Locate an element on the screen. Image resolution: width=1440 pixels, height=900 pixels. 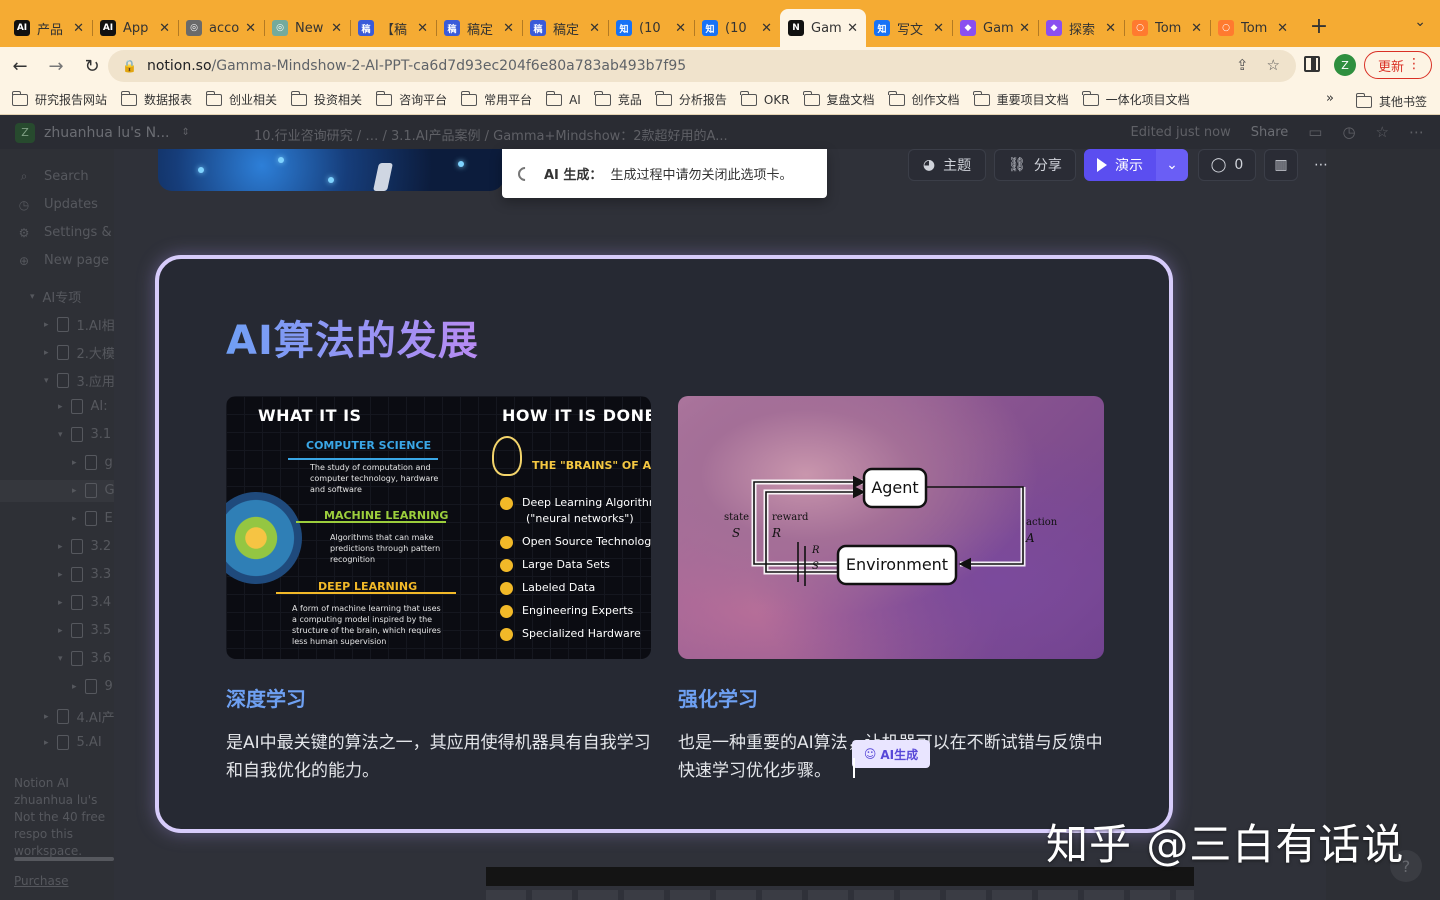
present-dropdown-button: ⌄ is located at coordinates (1172, 165).